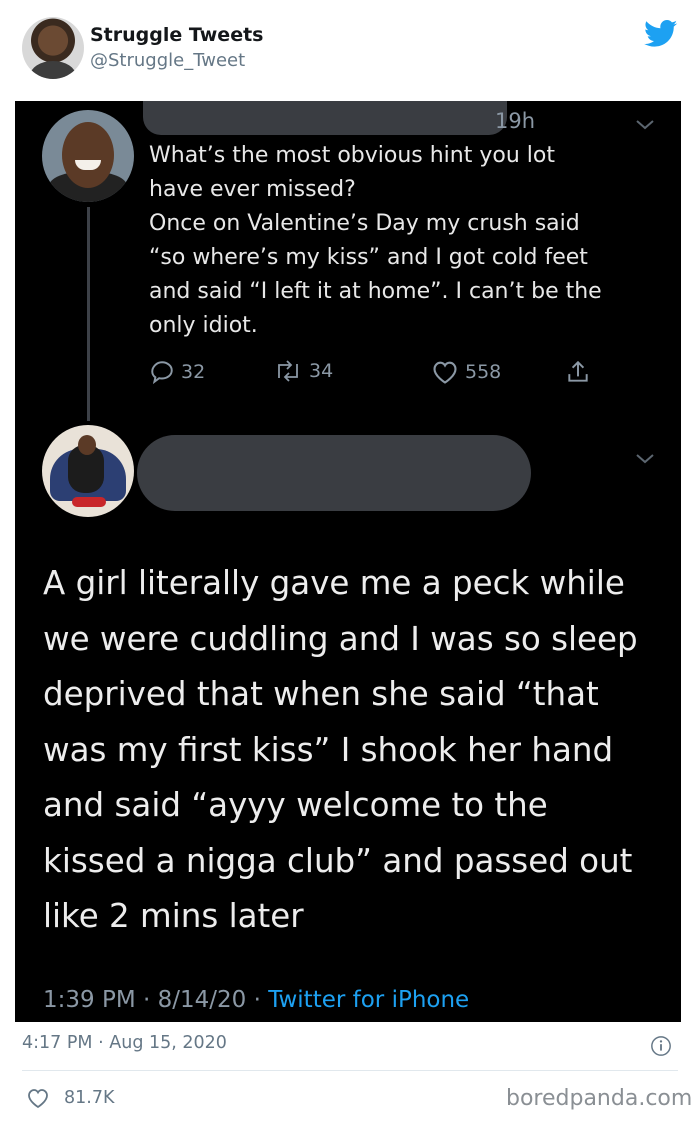 The image size is (700, 1124). What do you see at coordinates (303, 371) in the screenshot?
I see `retweet-action: 34` at bounding box center [303, 371].